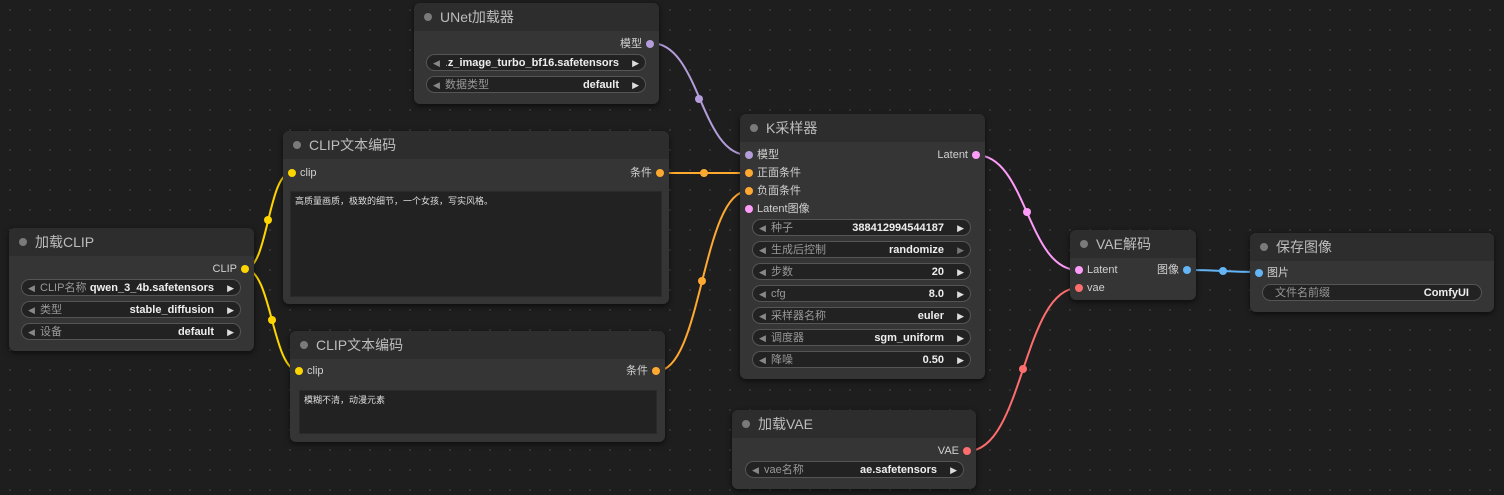 Image resolution: width=1504 pixels, height=495 pixels. I want to click on widget-steps: ◀ 步数 20 ▶, so click(861, 271).